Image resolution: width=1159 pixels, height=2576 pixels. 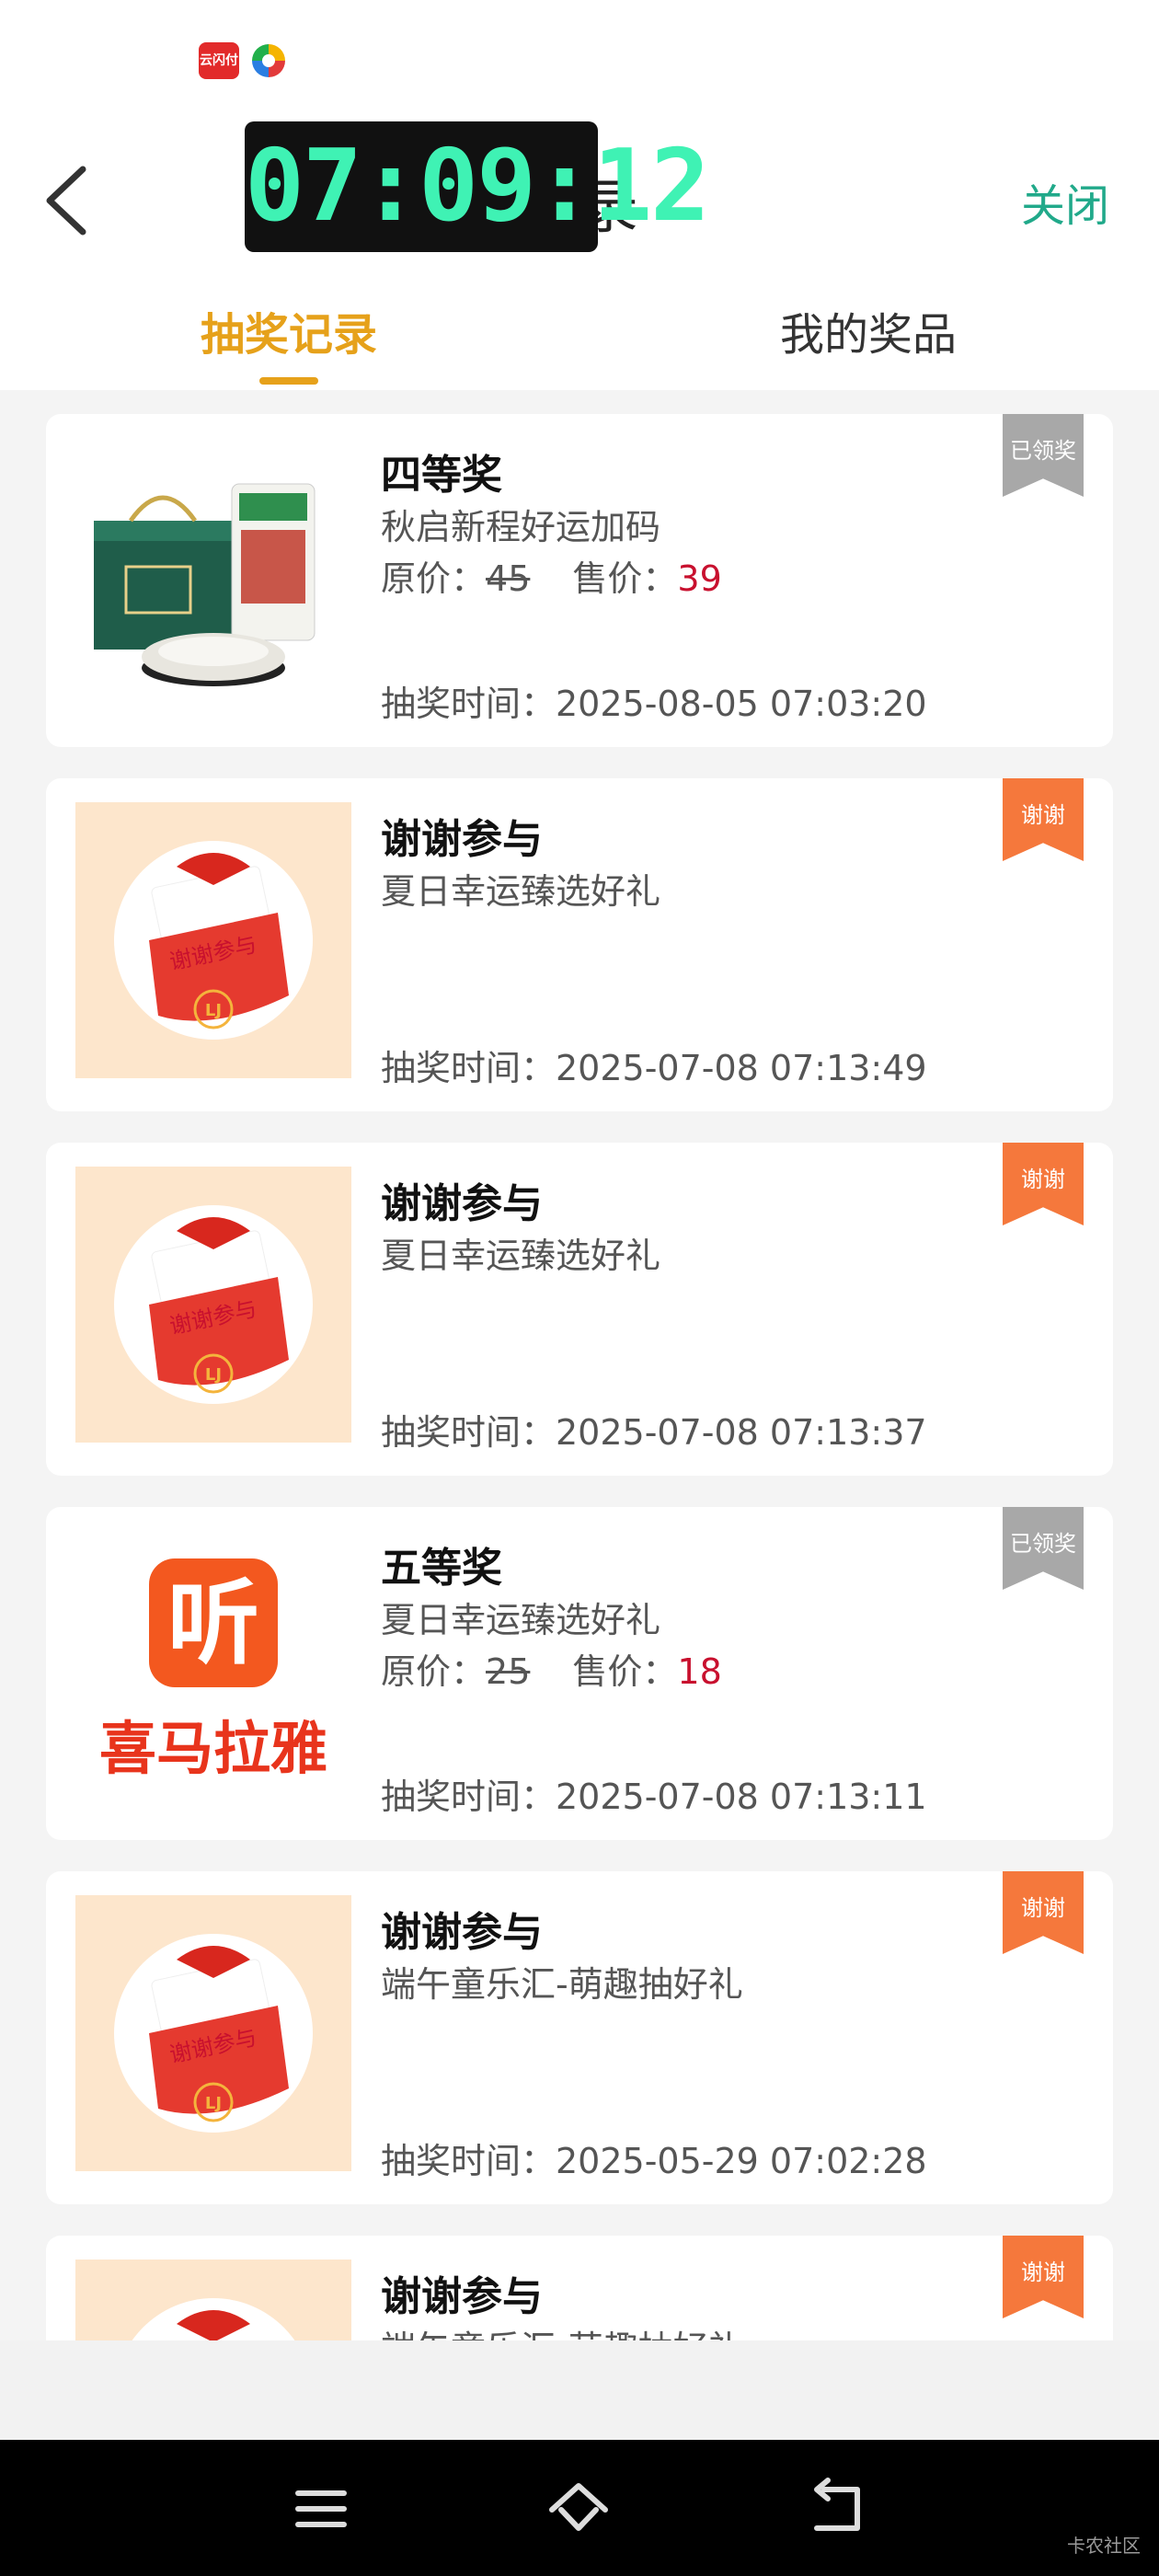 I want to click on ximalaya-logo: 听 喜马拉雅, so click(x=213, y=1670).